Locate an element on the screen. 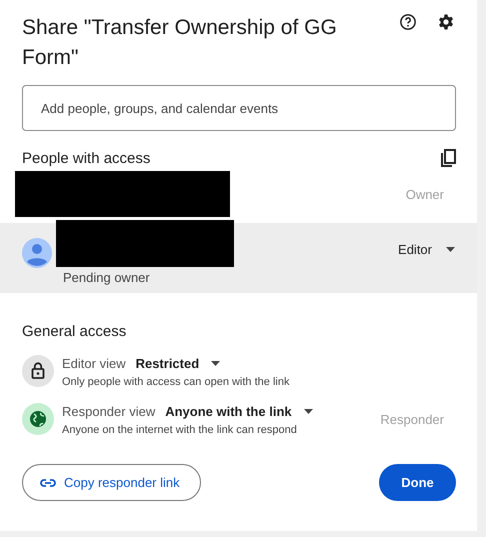  role-dropdown: Editor is located at coordinates (426, 249).